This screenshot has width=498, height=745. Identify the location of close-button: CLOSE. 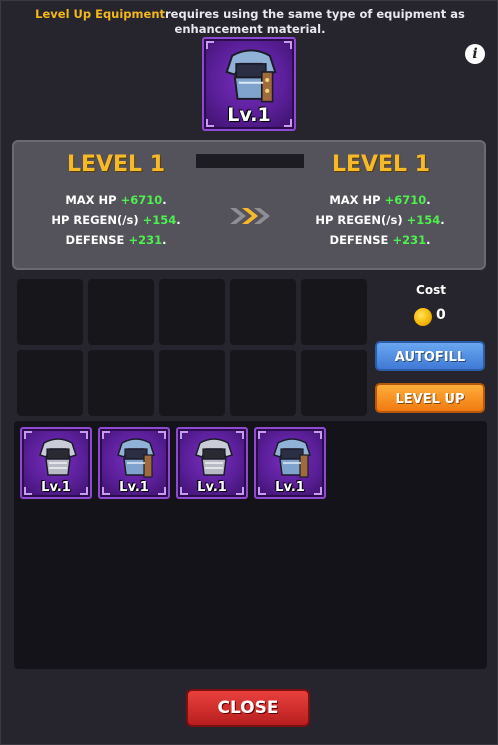
(248, 708).